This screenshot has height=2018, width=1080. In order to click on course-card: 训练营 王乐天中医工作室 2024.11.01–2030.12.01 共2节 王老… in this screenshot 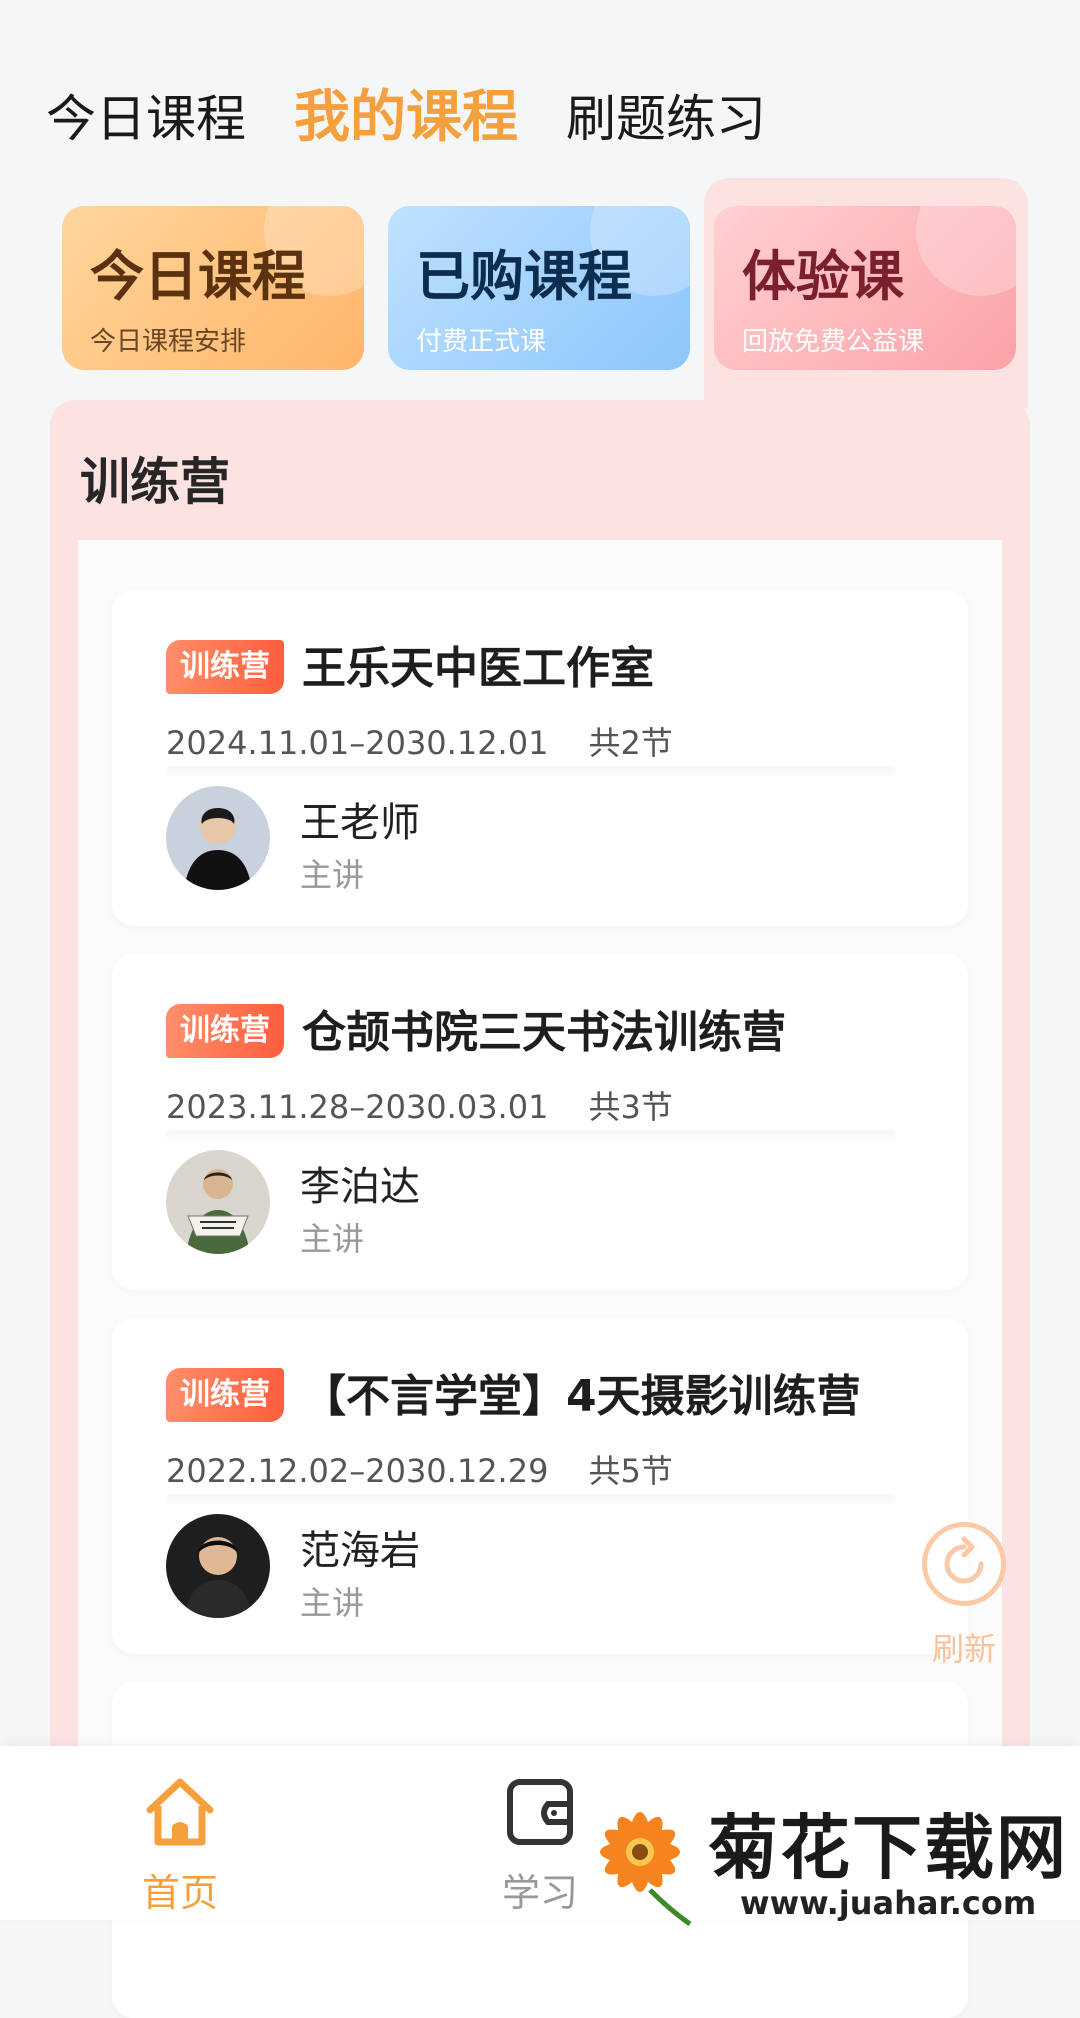, I will do `click(540, 758)`.